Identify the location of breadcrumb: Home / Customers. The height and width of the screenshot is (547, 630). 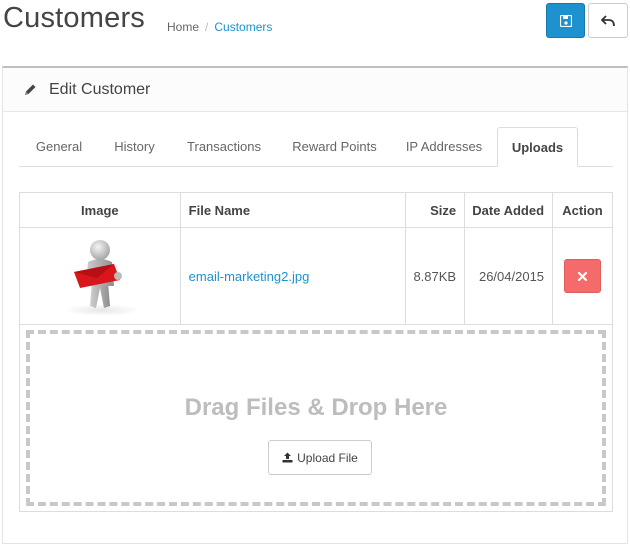
(219, 27).